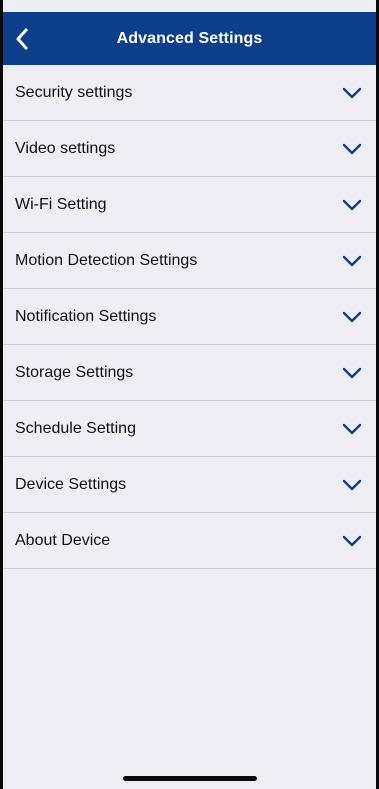 The width and height of the screenshot is (379, 789). I want to click on settings-row-label: Motion Detection Settings, so click(106, 260).